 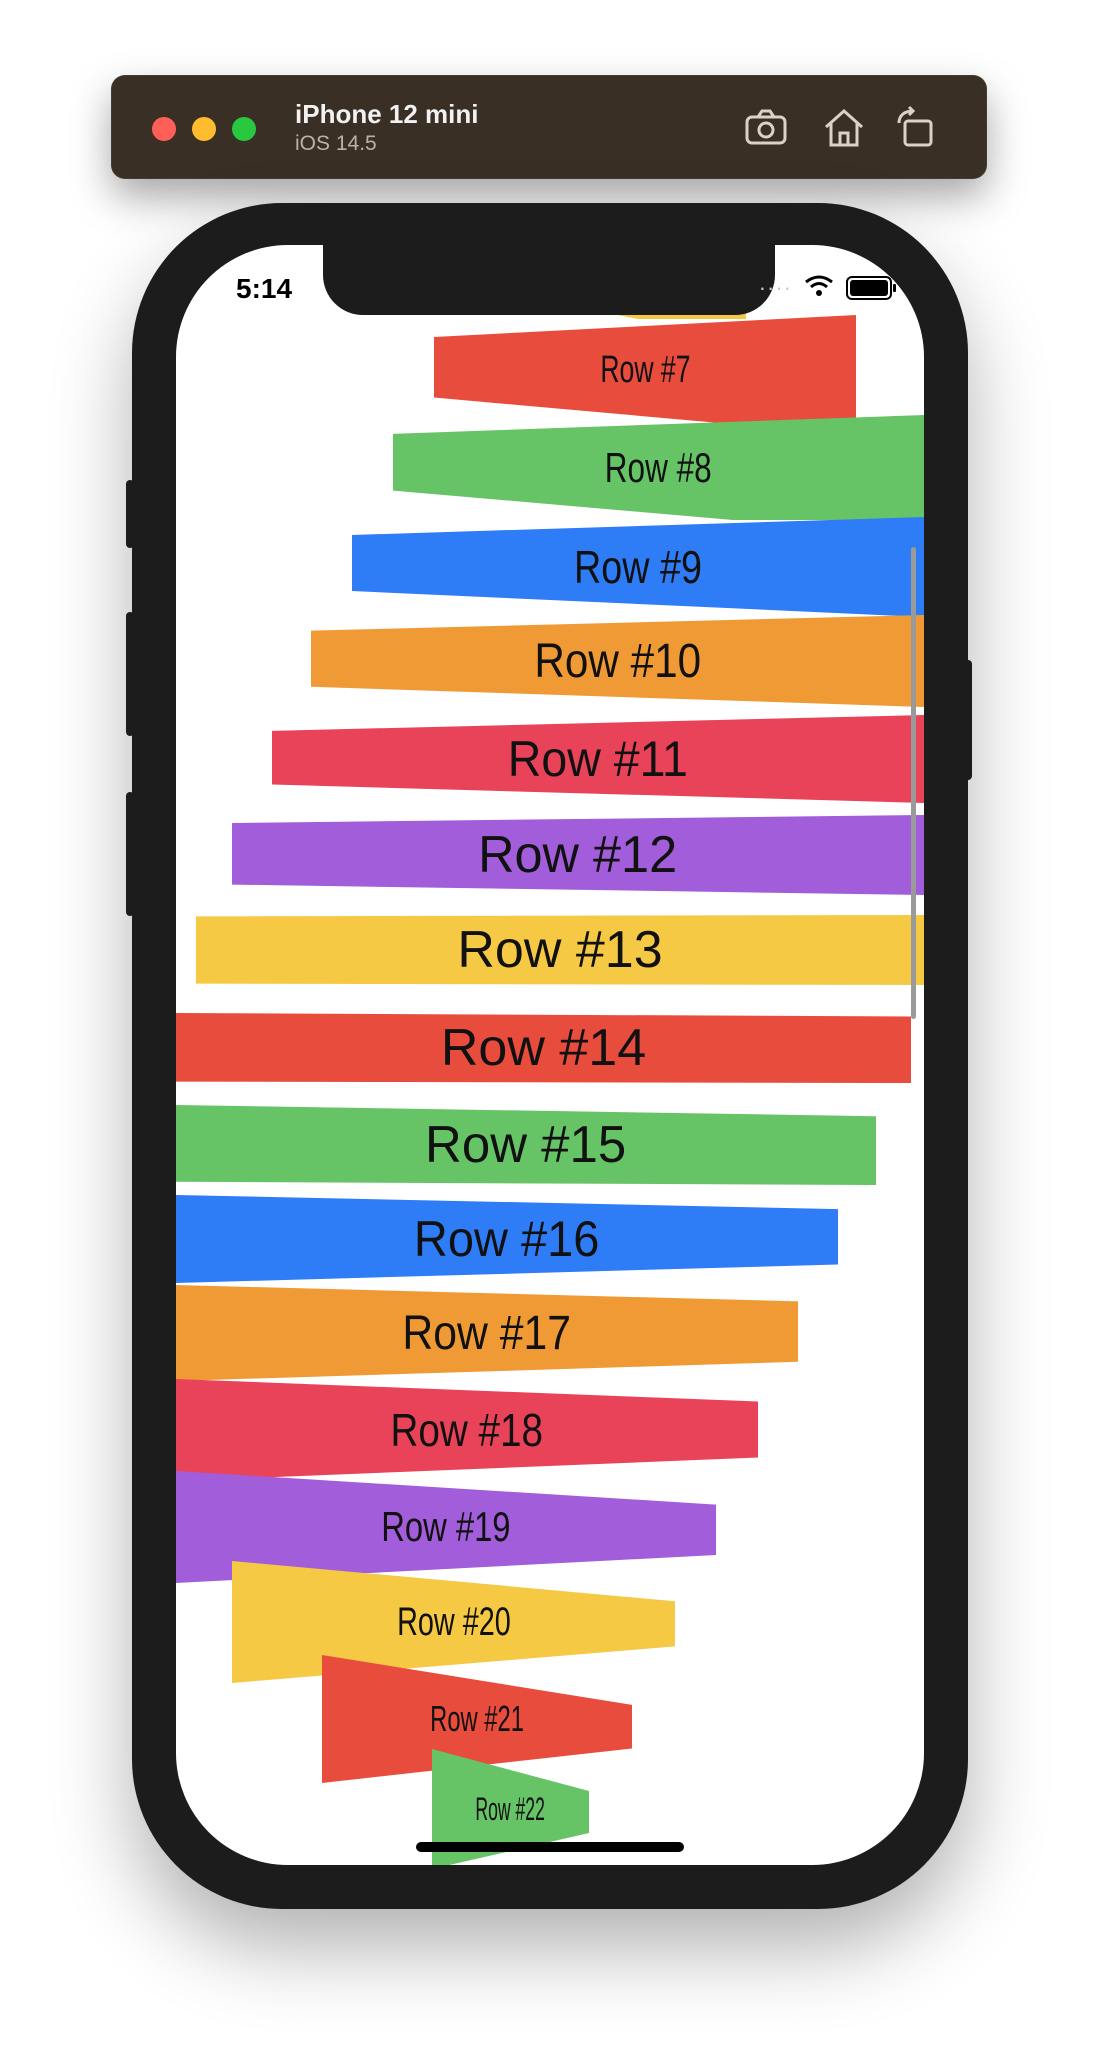 I want to click on list-row: Row #10, so click(x=617, y=661).